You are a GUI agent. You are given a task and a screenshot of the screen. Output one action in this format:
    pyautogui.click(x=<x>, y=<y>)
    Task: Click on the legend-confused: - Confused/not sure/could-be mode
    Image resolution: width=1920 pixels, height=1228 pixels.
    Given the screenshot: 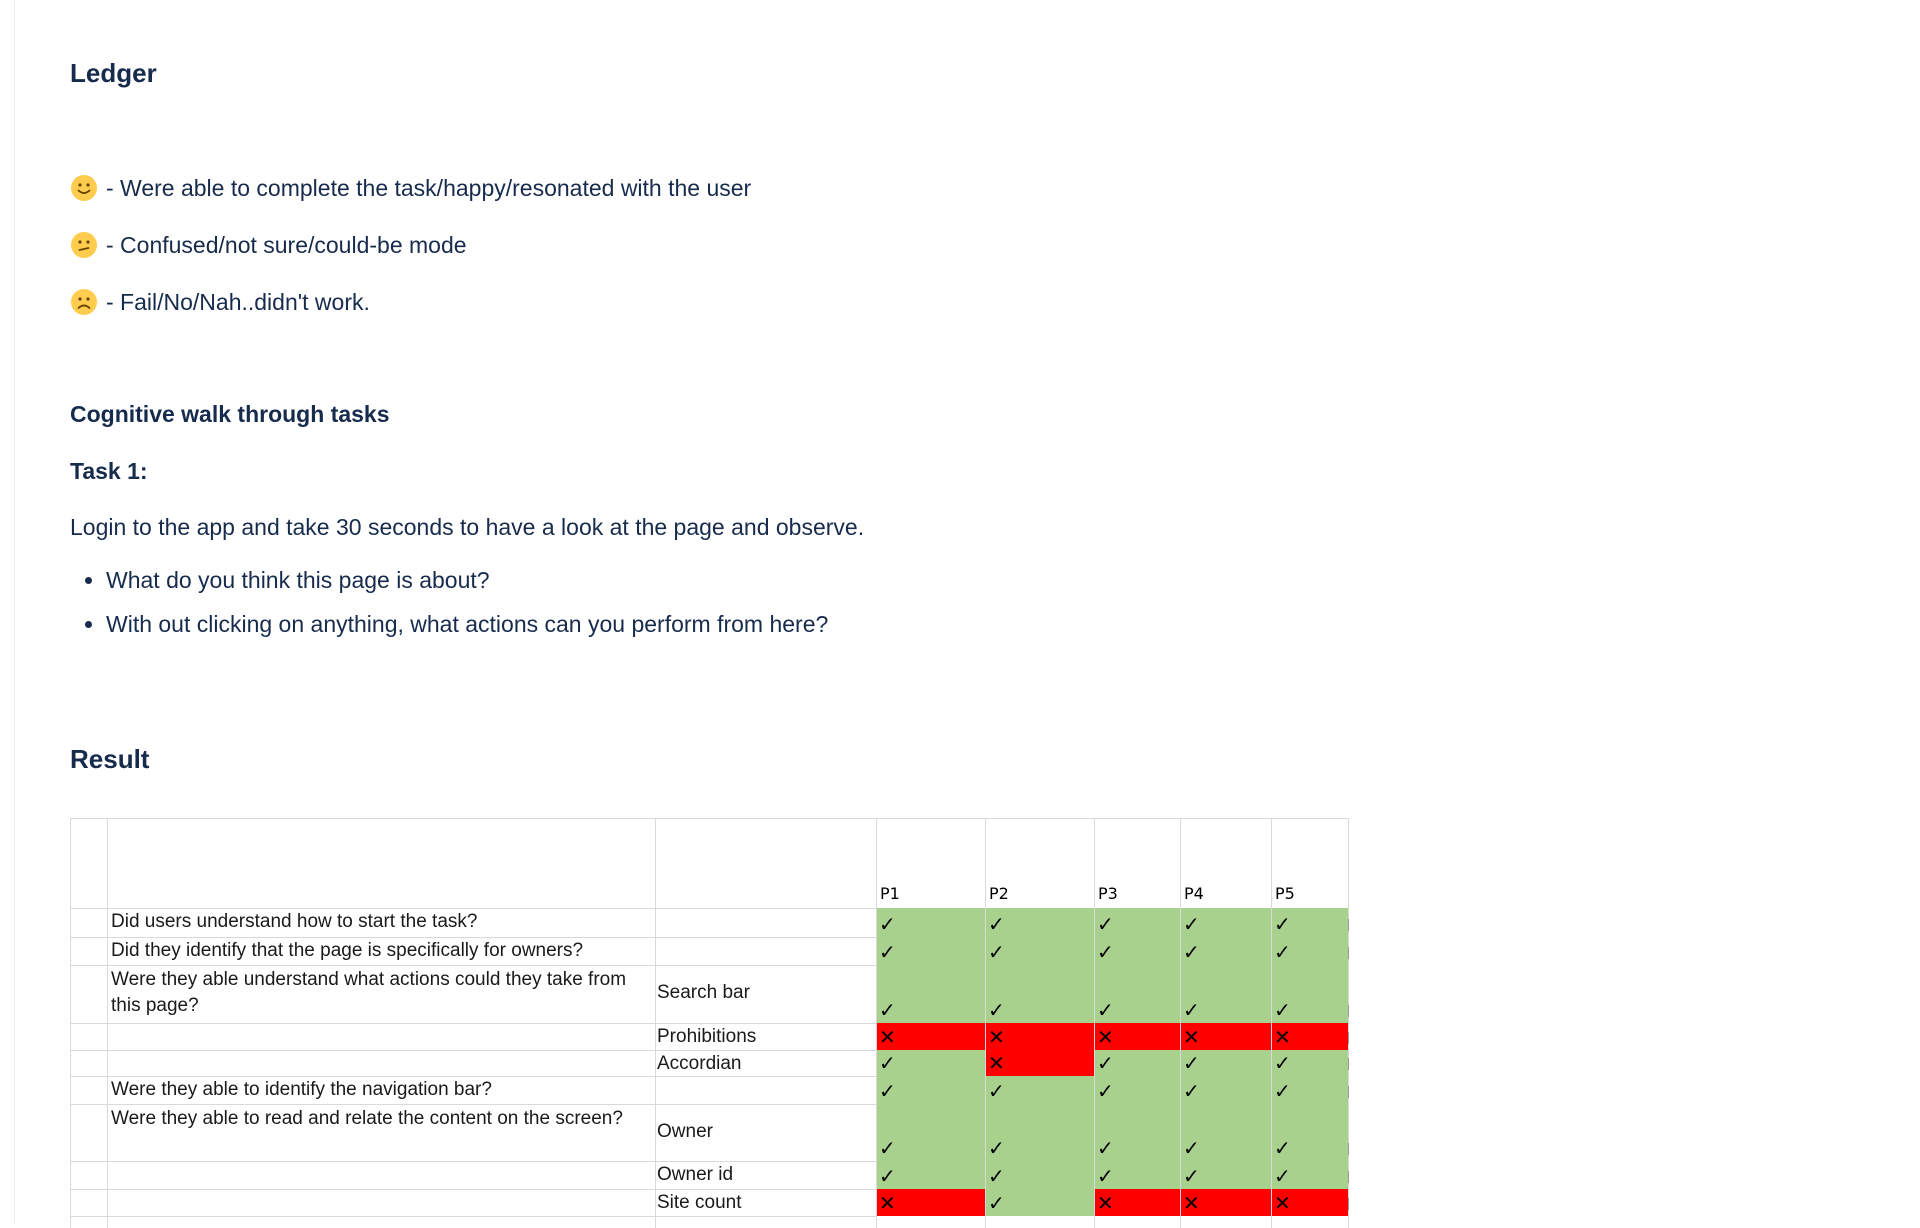 What is the action you would take?
    pyautogui.click(x=268, y=245)
    